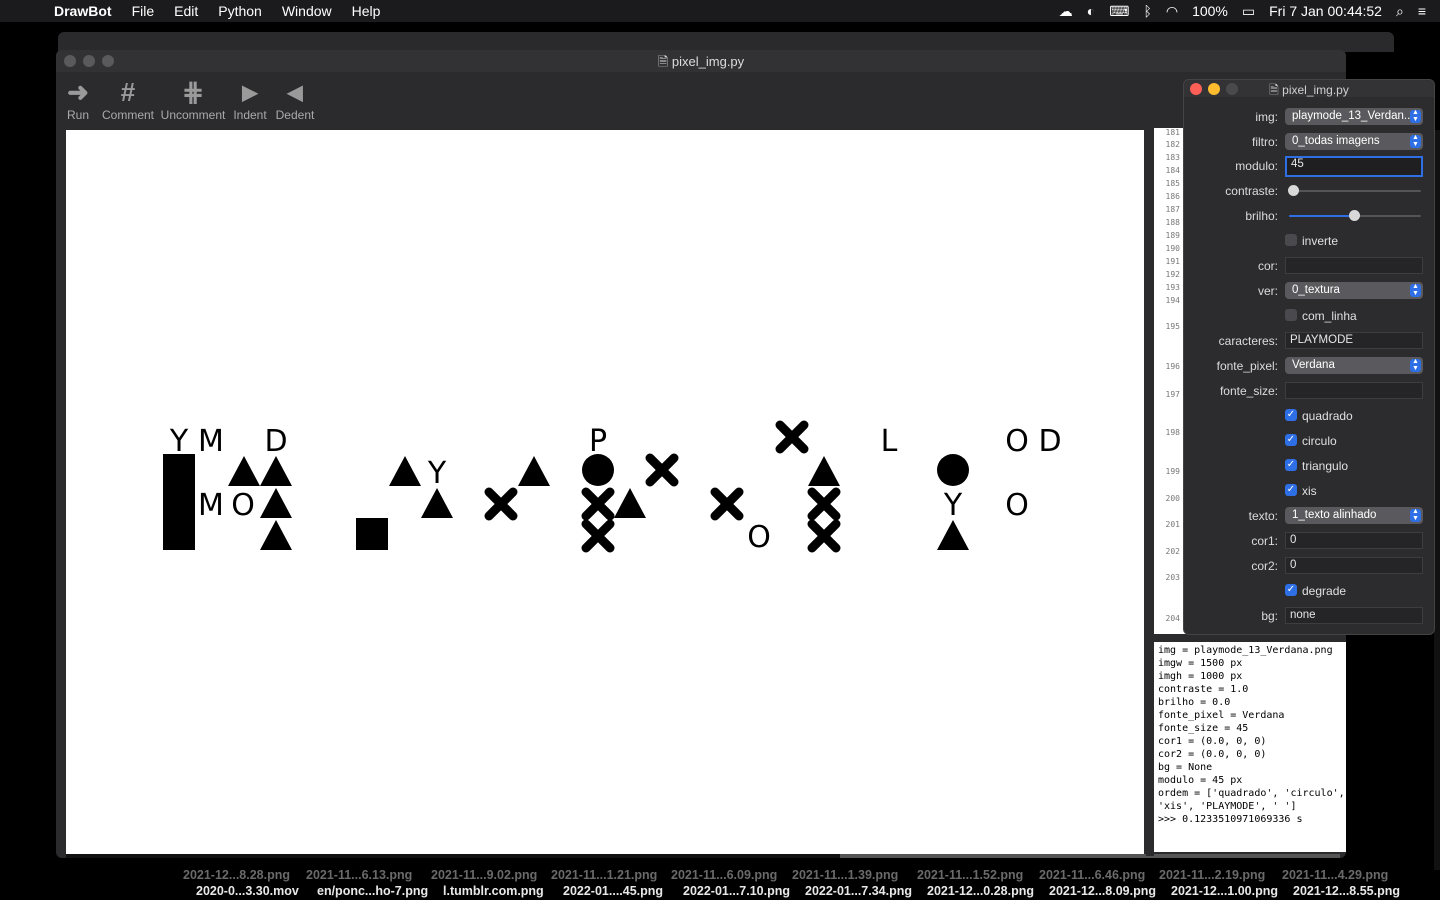 The width and height of the screenshot is (1440, 900). What do you see at coordinates (1354, 365) in the screenshot?
I see `fonte-pixel-select: Verdana ▲ ▼` at bounding box center [1354, 365].